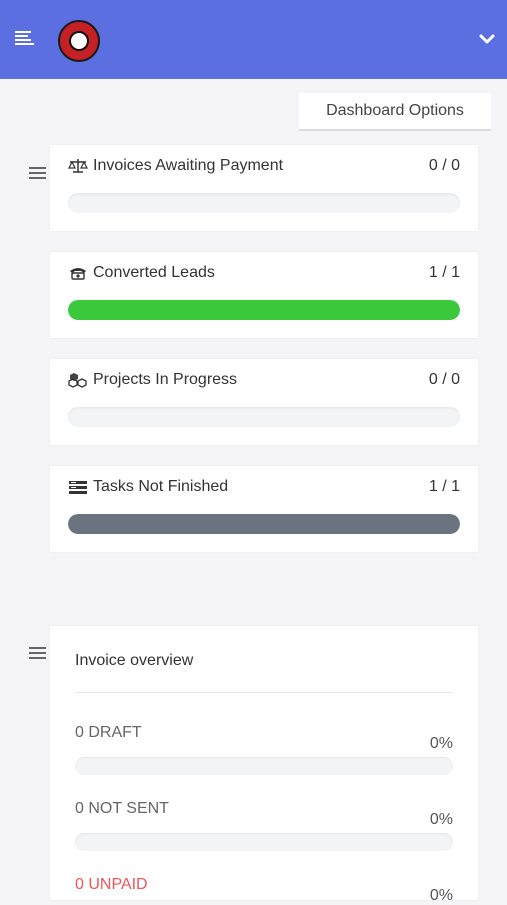  Describe the element at coordinates (78, 487) in the screenshot. I see `tasks-icon` at that location.